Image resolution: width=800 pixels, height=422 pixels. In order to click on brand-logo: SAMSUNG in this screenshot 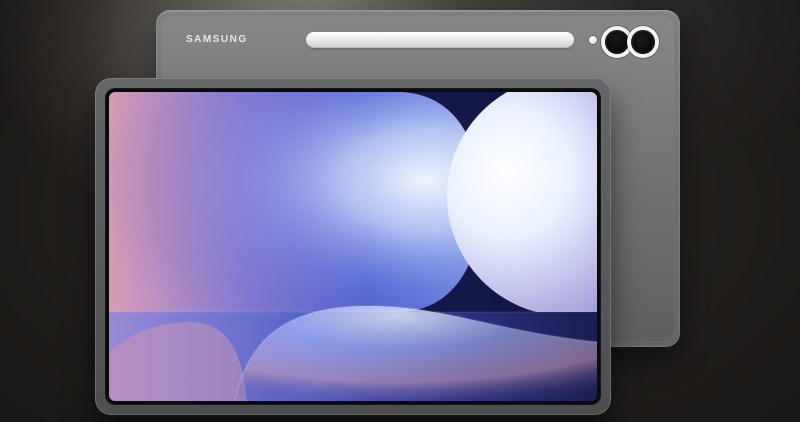, I will do `click(217, 39)`.